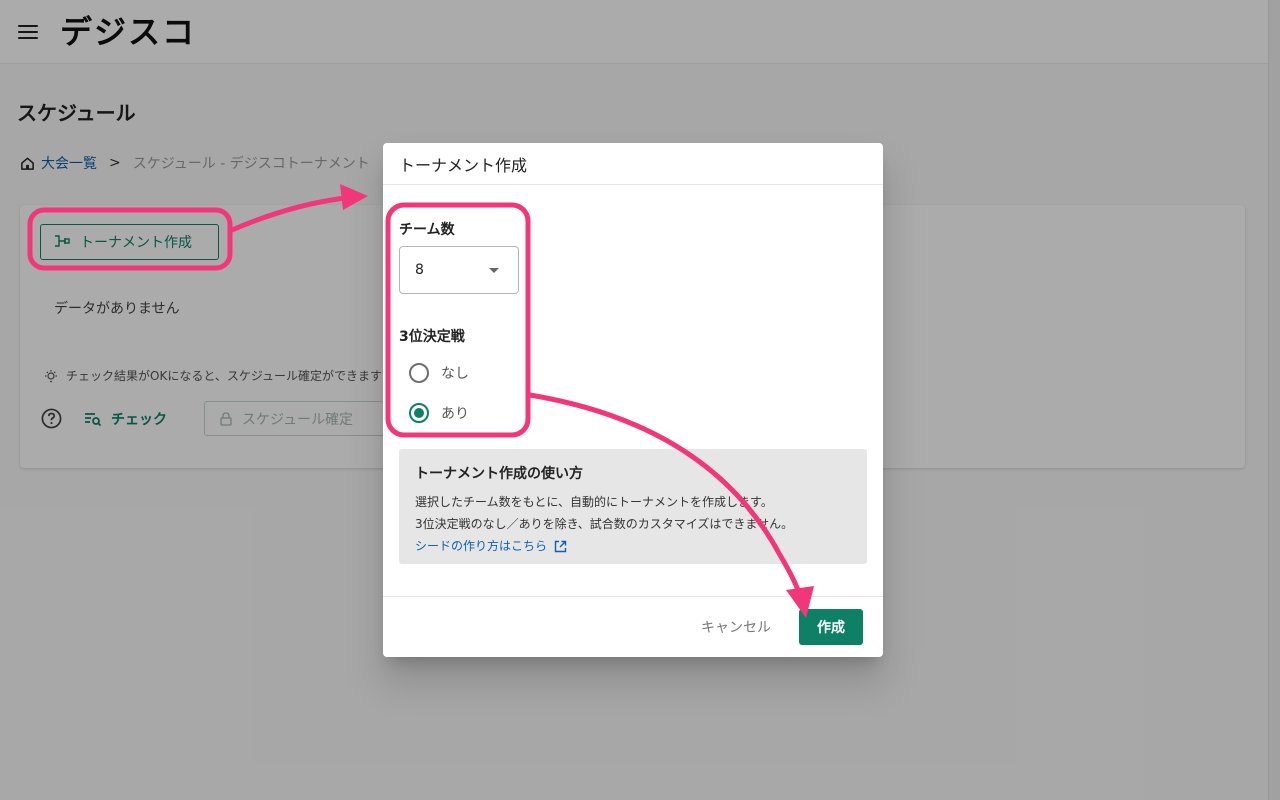 The width and height of the screenshot is (1280, 800). Describe the element at coordinates (419, 270) in the screenshot. I see `team-count-value: 8` at that location.